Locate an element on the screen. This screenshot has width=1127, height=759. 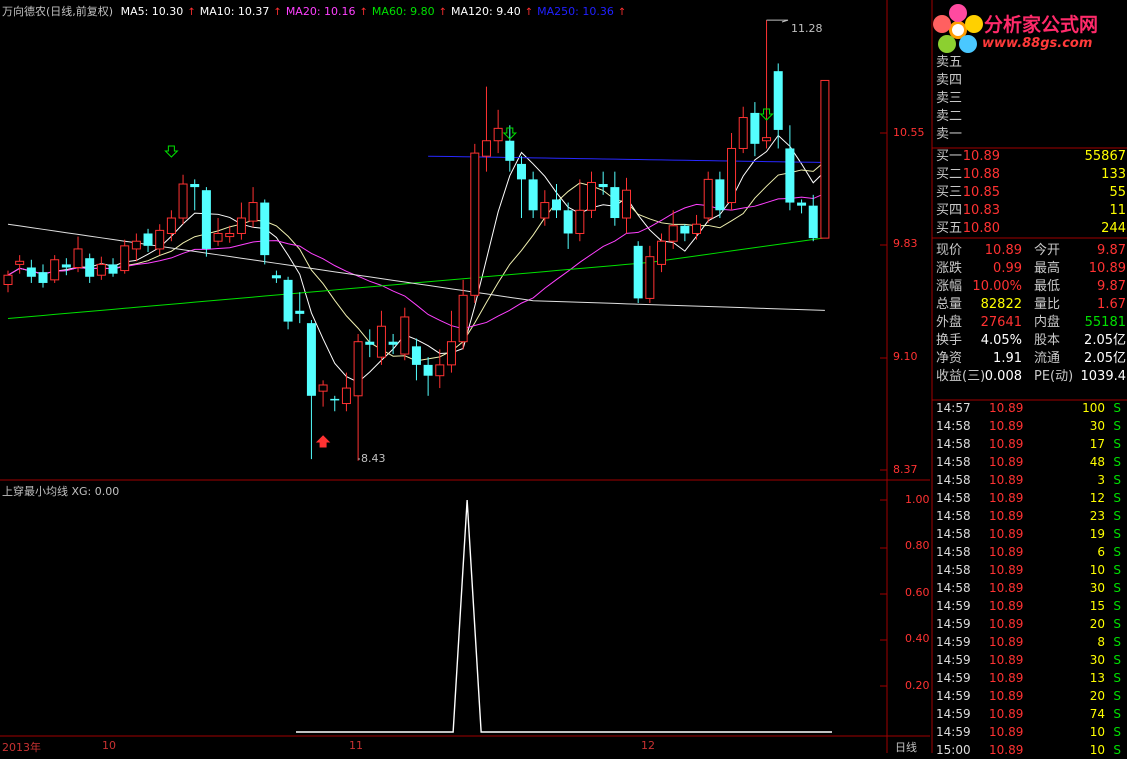
tick-volume: 48 is located at coordinates (1097, 462).